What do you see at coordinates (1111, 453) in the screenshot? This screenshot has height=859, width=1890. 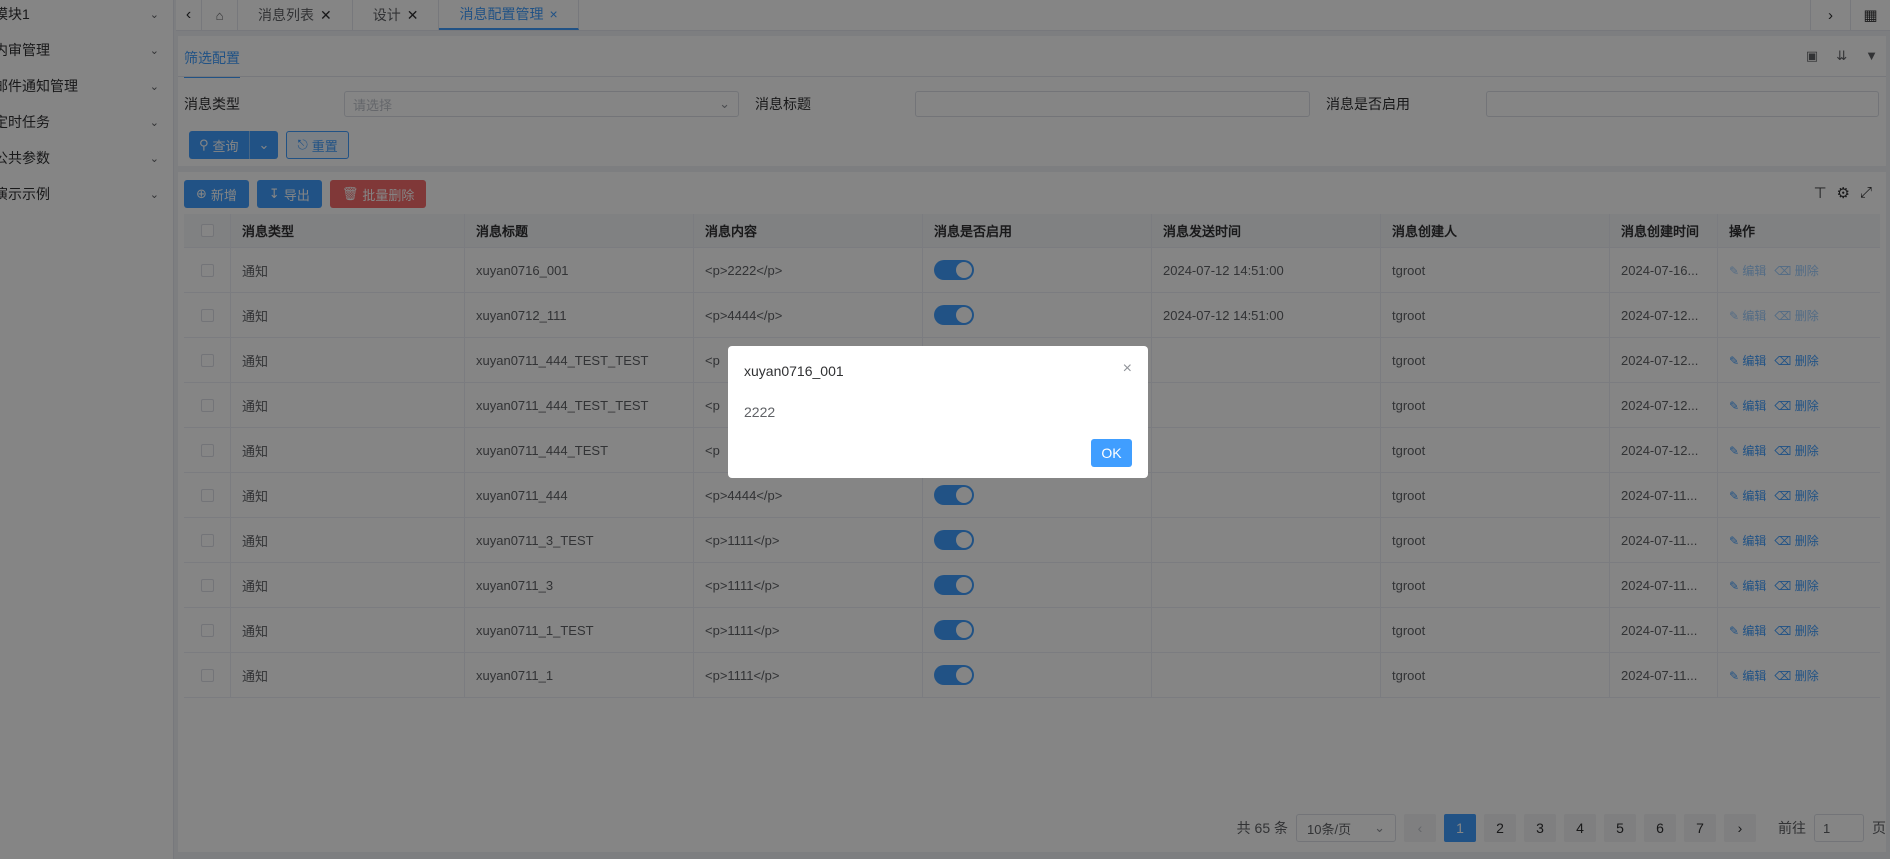 I see `ok-button: OK` at bounding box center [1111, 453].